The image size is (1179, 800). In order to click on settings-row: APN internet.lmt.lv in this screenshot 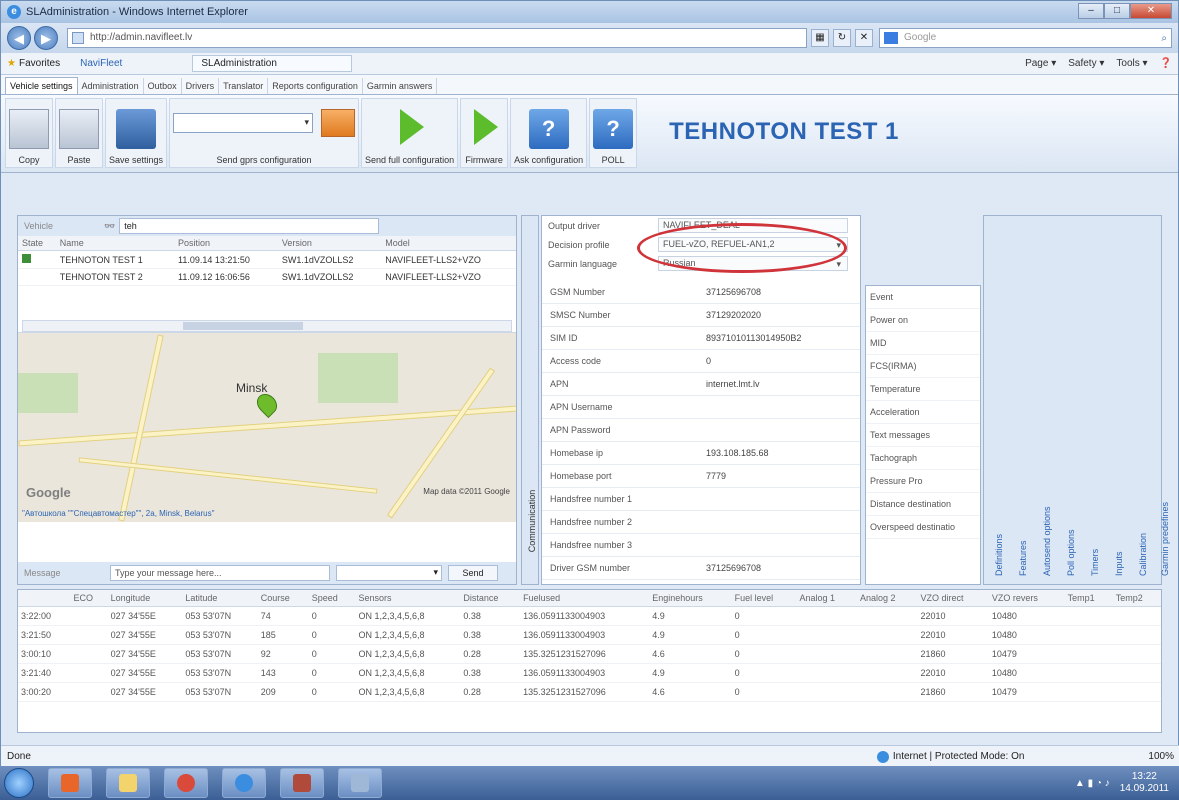, I will do `click(701, 384)`.